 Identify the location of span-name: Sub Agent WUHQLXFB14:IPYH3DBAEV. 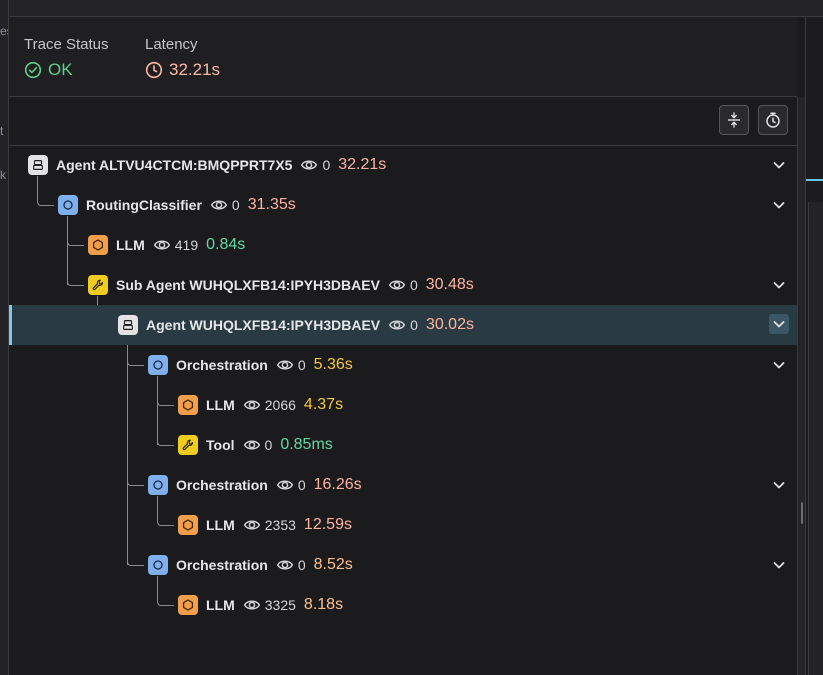
(248, 285).